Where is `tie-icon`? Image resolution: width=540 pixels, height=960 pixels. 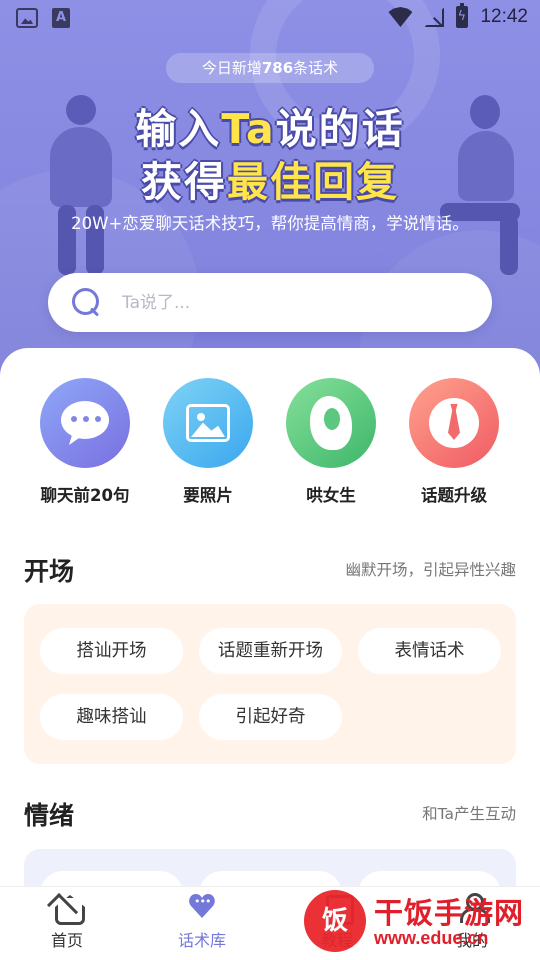
tie-icon is located at coordinates (454, 423).